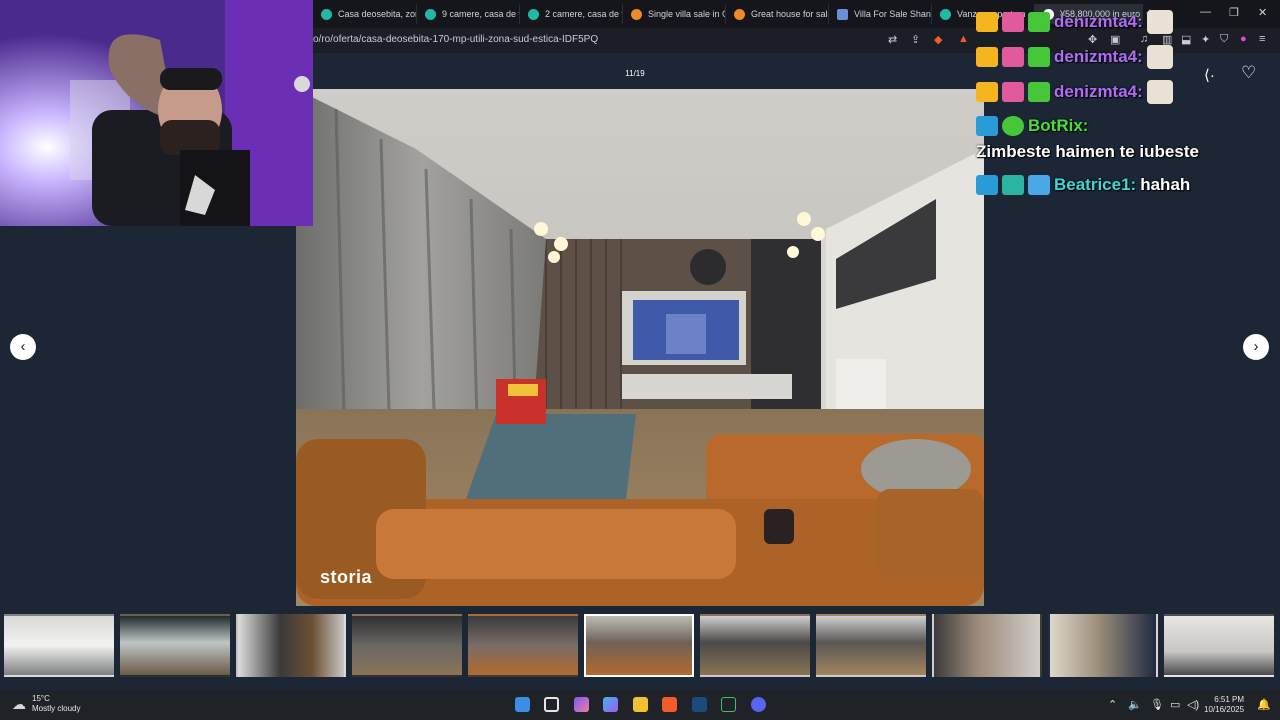  I want to click on widgets-icon, so click(581, 704).